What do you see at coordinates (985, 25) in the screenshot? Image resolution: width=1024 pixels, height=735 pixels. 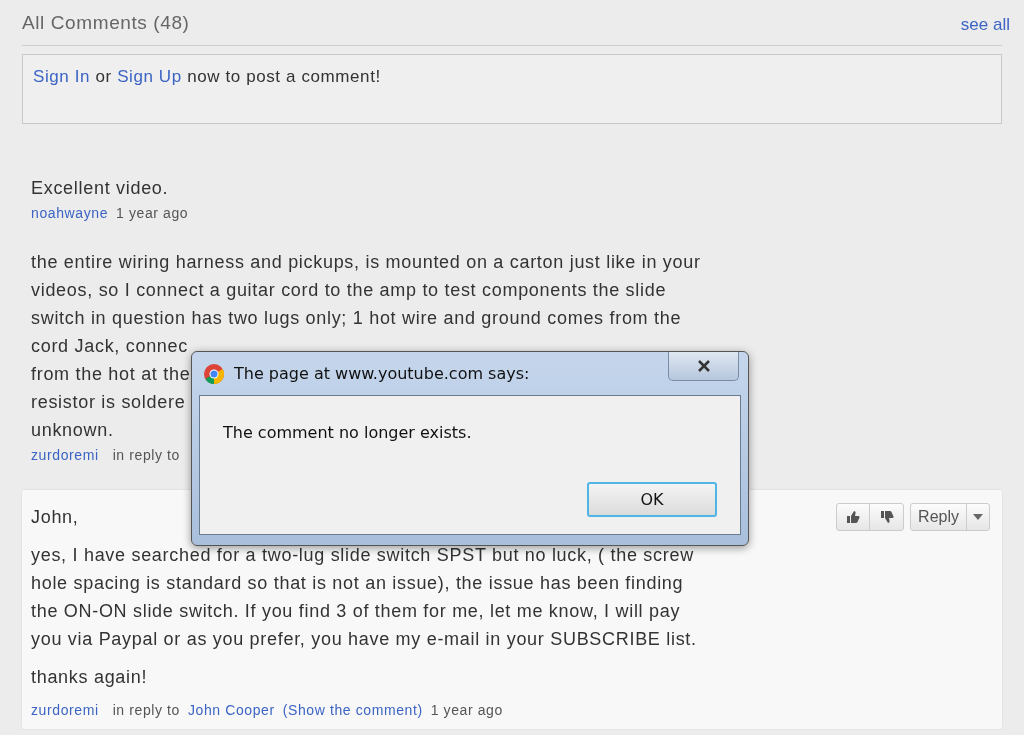 I see `see-all-link: see all` at bounding box center [985, 25].